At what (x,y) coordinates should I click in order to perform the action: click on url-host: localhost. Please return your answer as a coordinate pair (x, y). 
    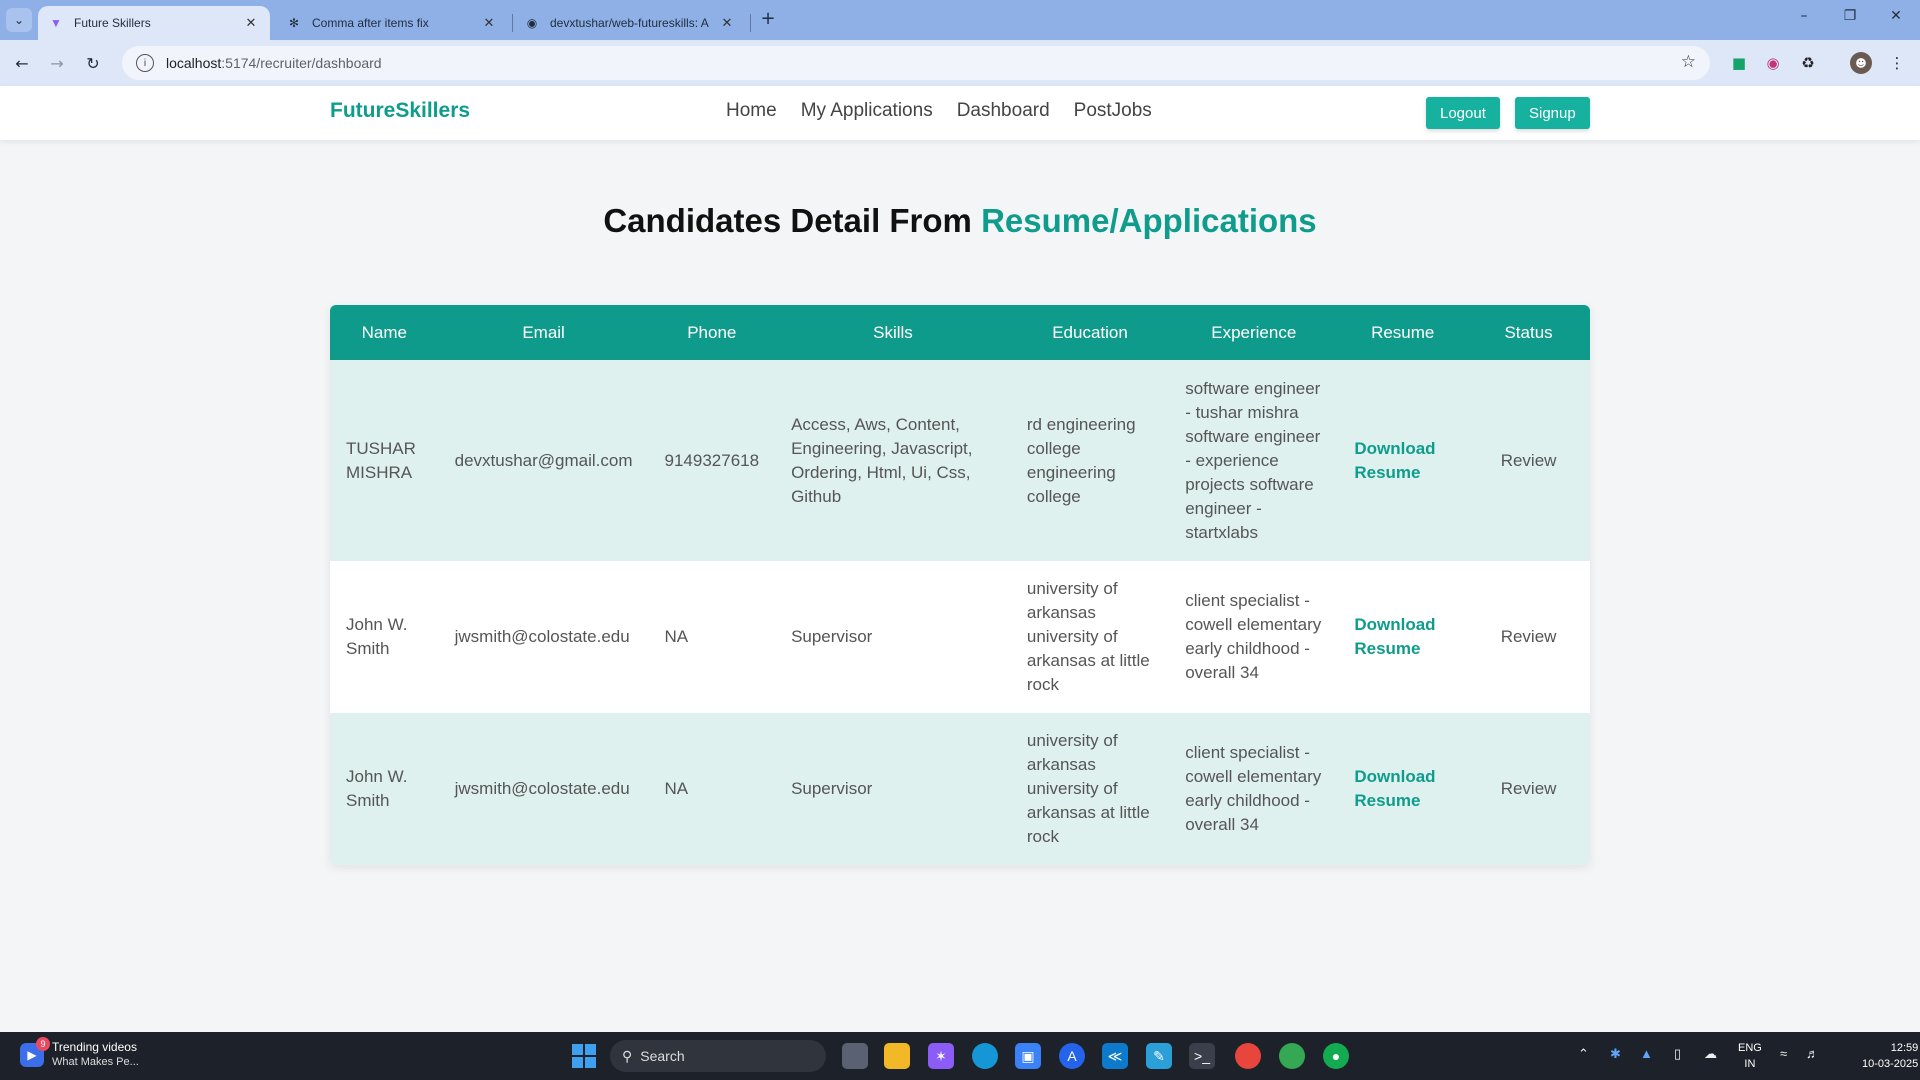
    Looking at the image, I should click on (194, 63).